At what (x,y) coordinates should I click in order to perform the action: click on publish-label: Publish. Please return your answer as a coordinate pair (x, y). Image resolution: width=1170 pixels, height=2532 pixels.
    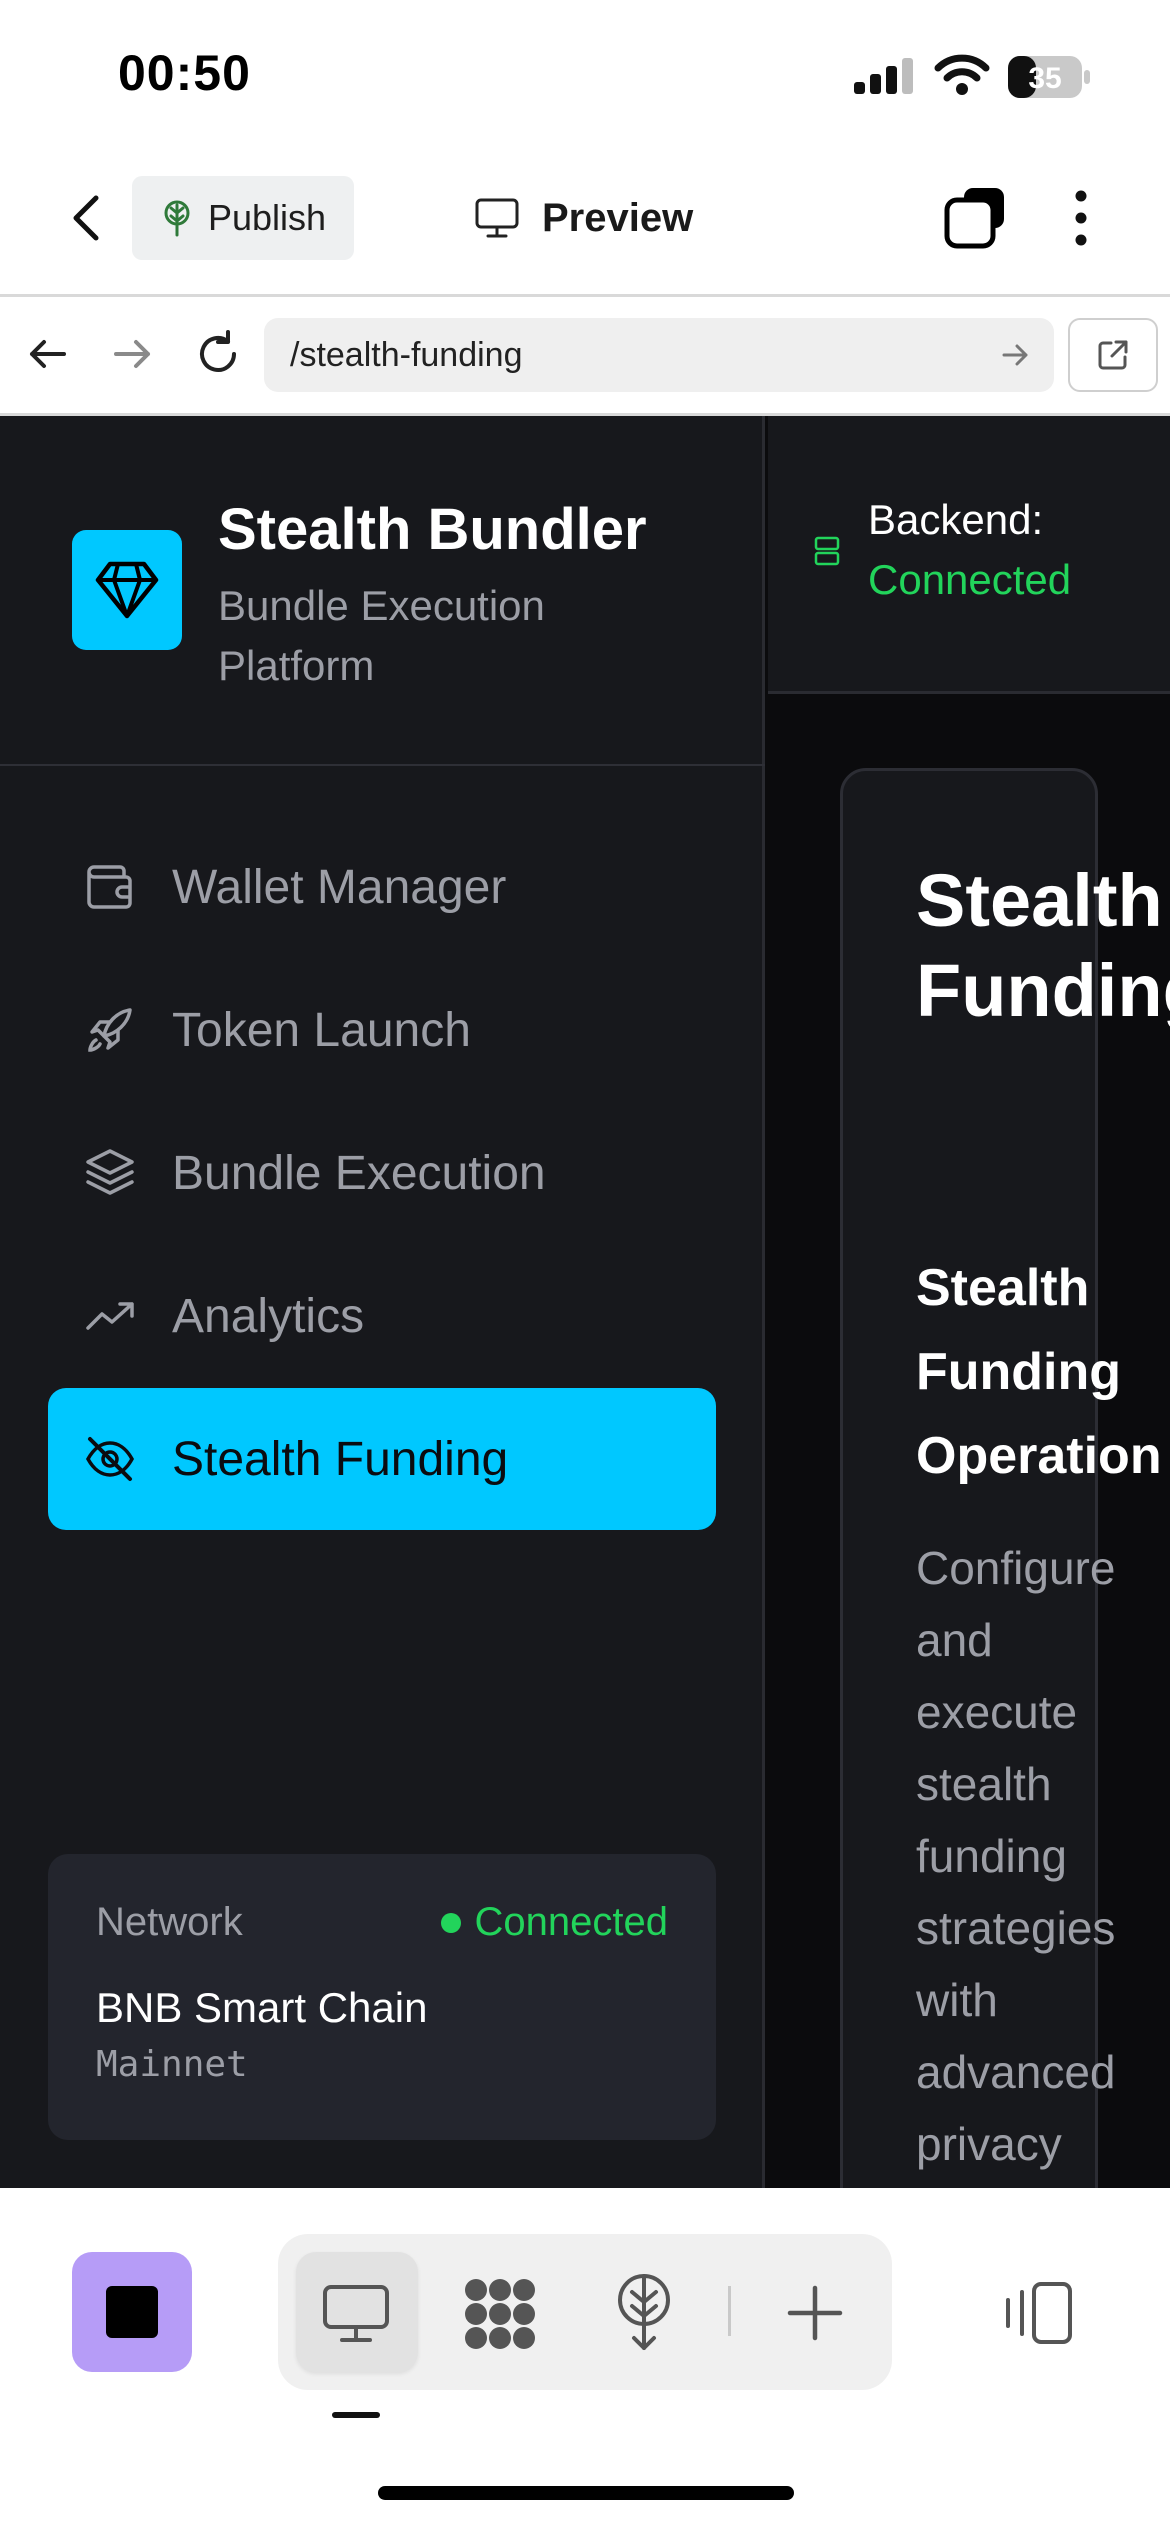
    Looking at the image, I should click on (267, 217).